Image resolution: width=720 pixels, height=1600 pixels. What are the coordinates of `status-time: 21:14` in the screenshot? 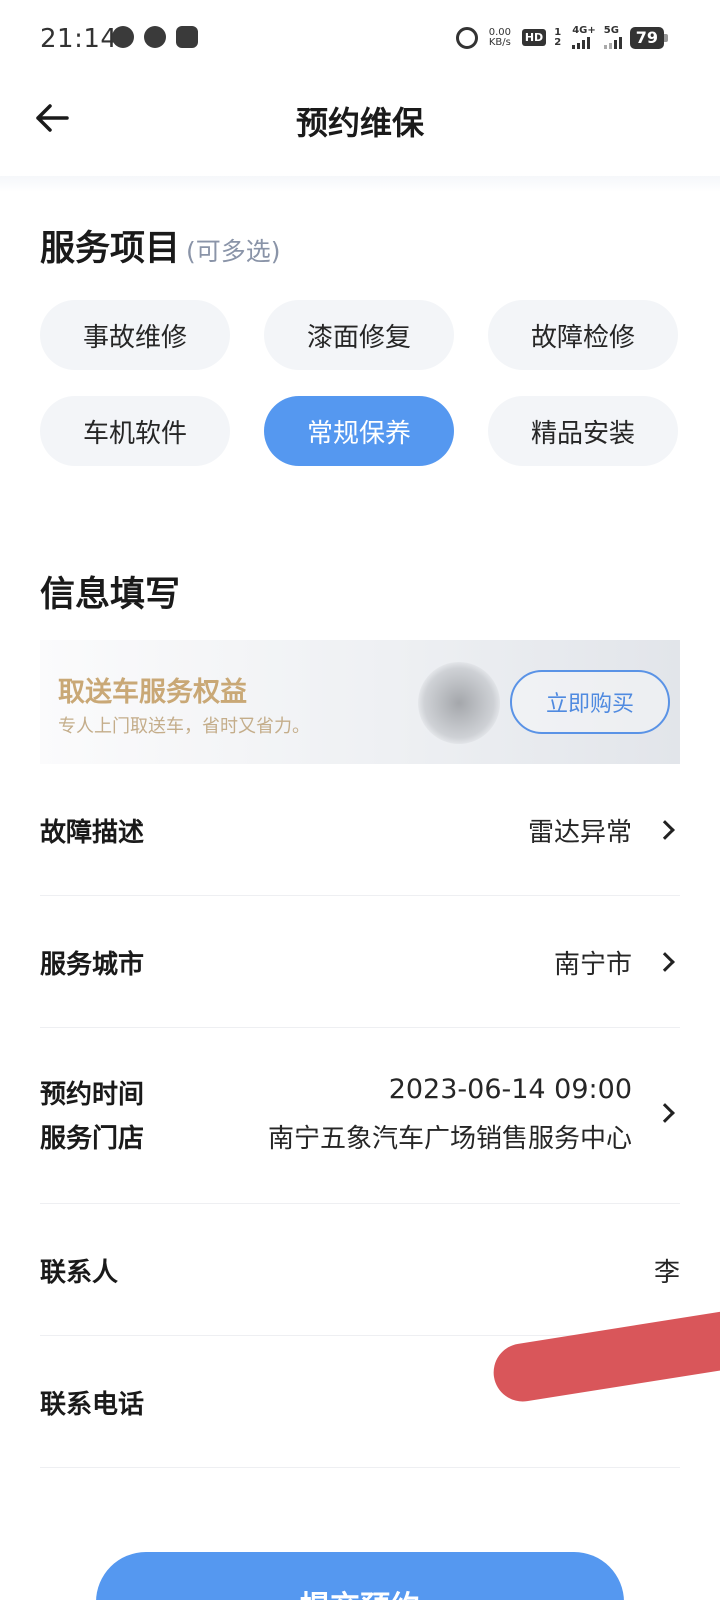 It's located at (79, 39).